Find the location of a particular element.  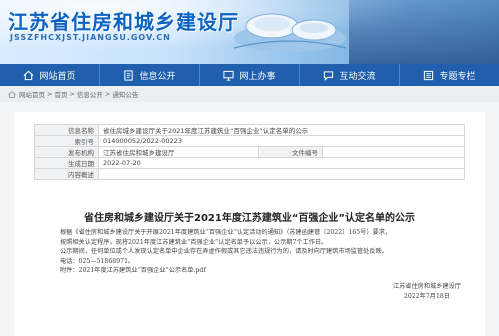

nav-item-label: 网站首页 is located at coordinates (57, 76).